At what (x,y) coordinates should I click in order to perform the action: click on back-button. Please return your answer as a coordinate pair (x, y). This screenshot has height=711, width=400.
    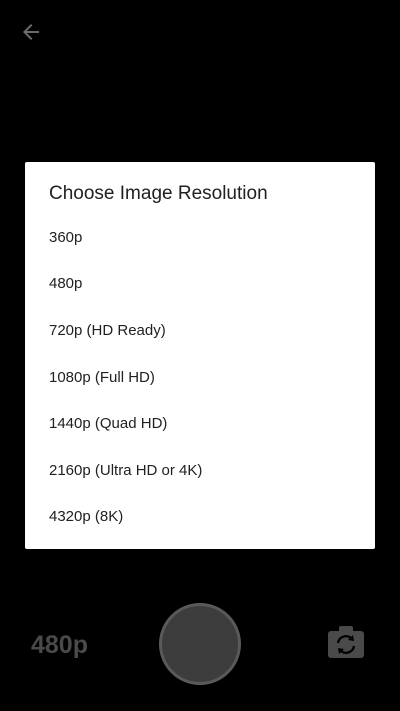
    Looking at the image, I should click on (31, 32).